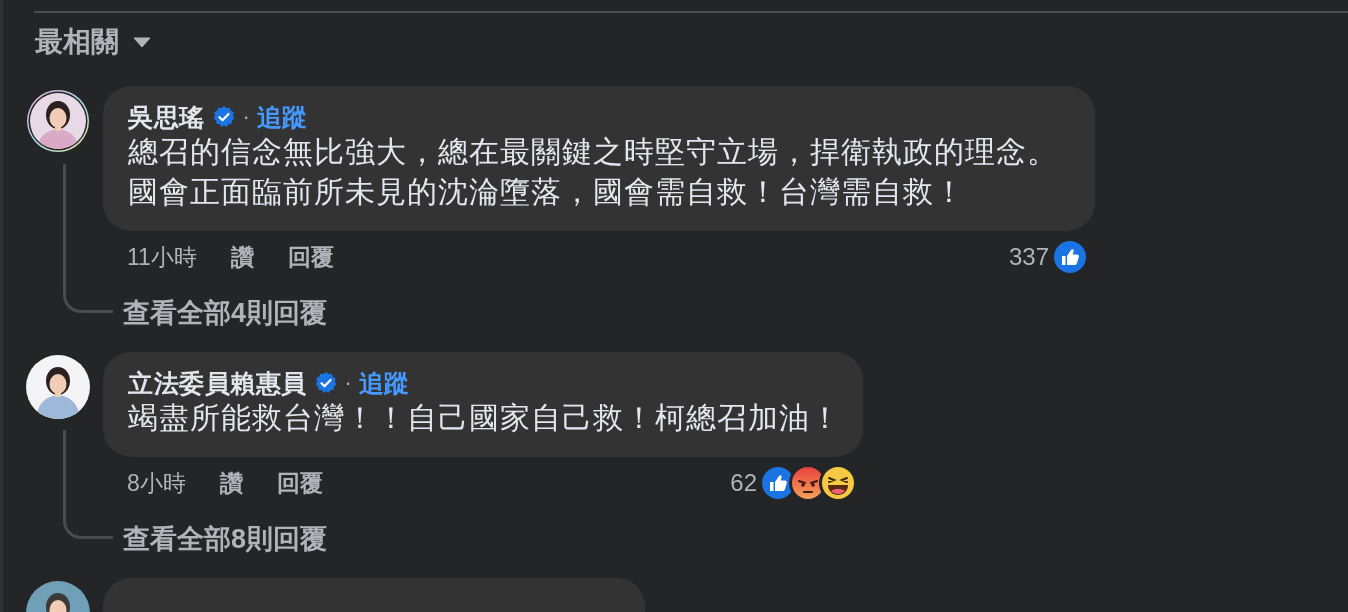  What do you see at coordinates (142, 42) in the screenshot?
I see `caret-icon` at bounding box center [142, 42].